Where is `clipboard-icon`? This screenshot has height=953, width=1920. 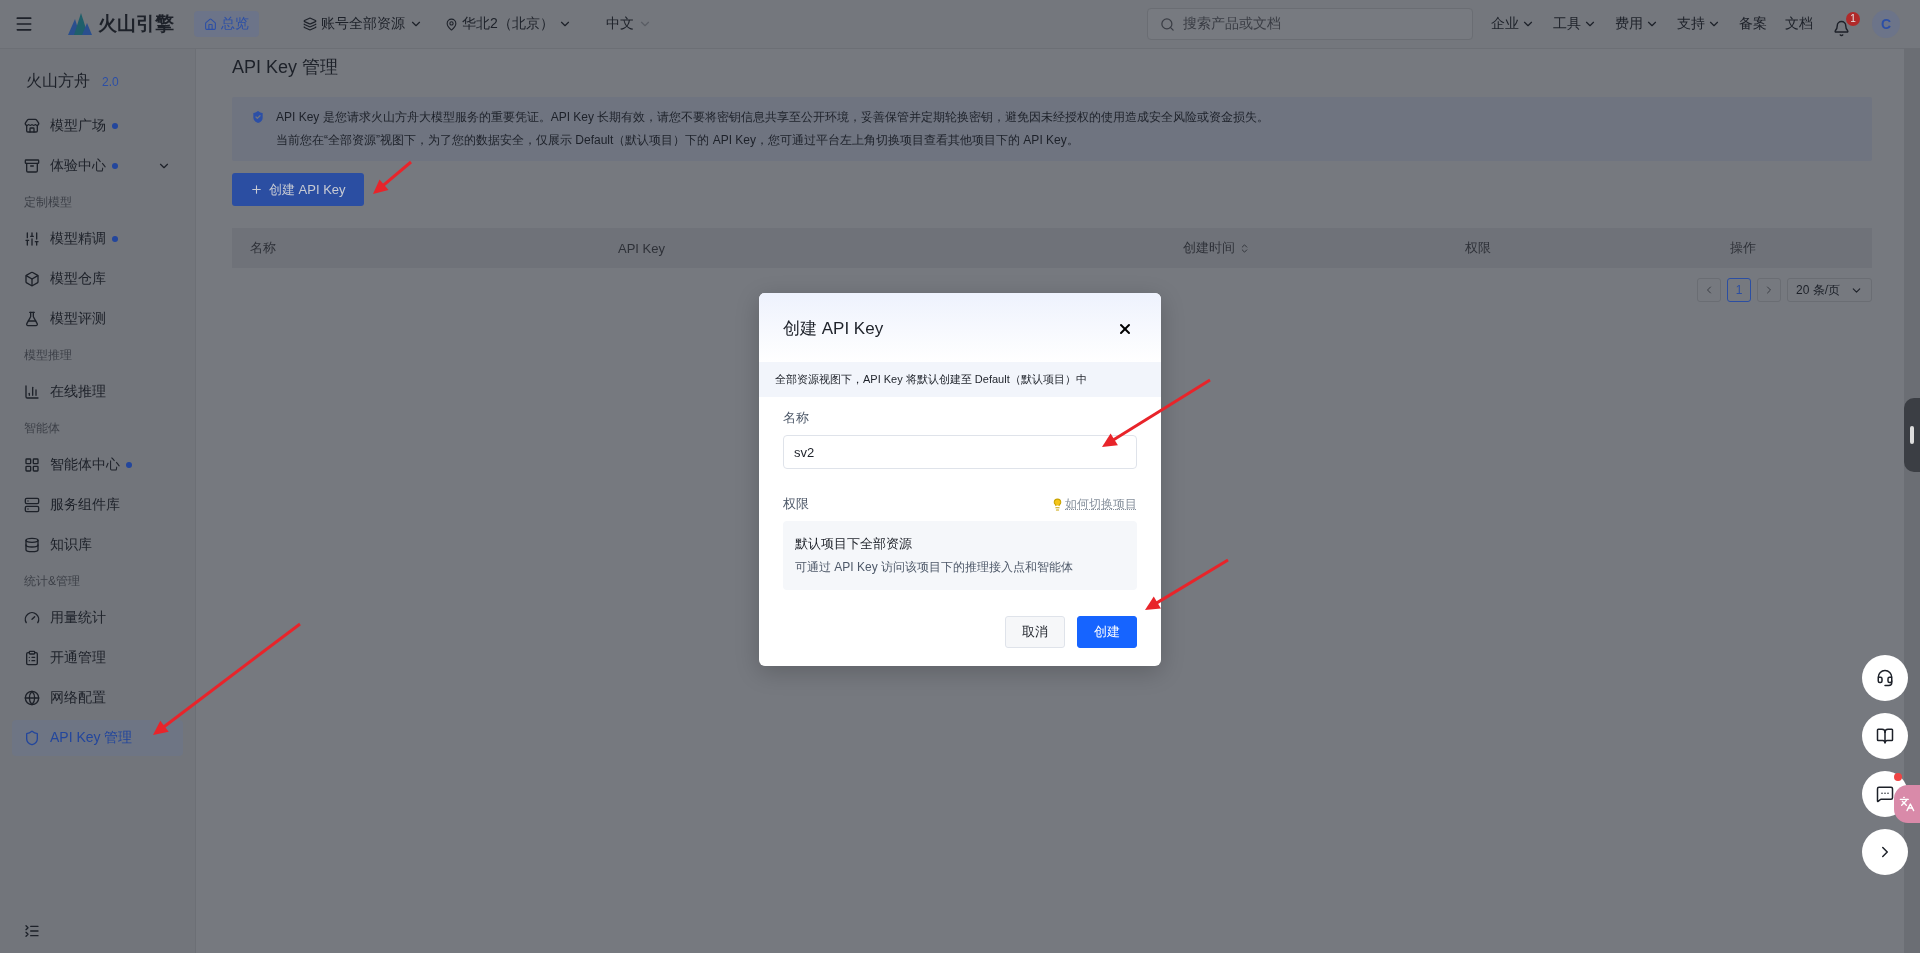 clipboard-icon is located at coordinates (32, 658).